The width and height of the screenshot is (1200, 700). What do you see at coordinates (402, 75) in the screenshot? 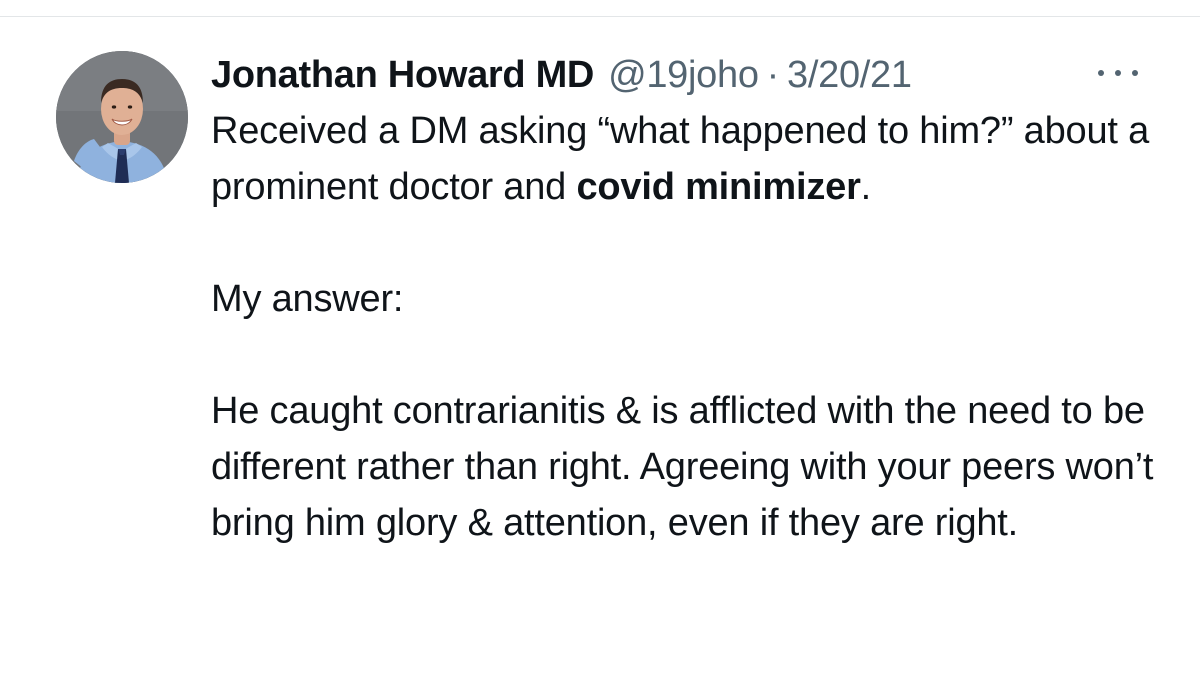
I see `author-display-name: Jonathan Howard MD` at bounding box center [402, 75].